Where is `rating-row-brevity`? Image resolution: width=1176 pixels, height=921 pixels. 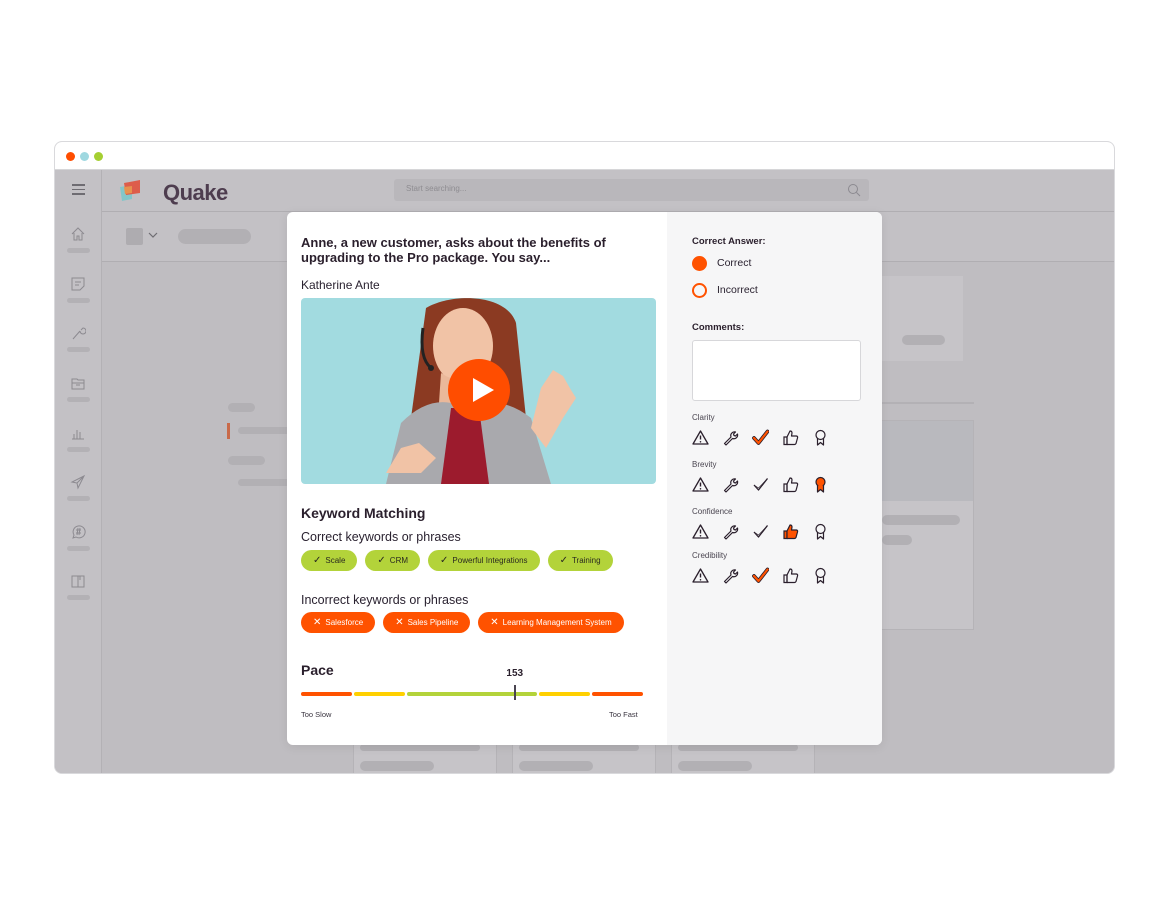 rating-row-brevity is located at coordinates (760, 484).